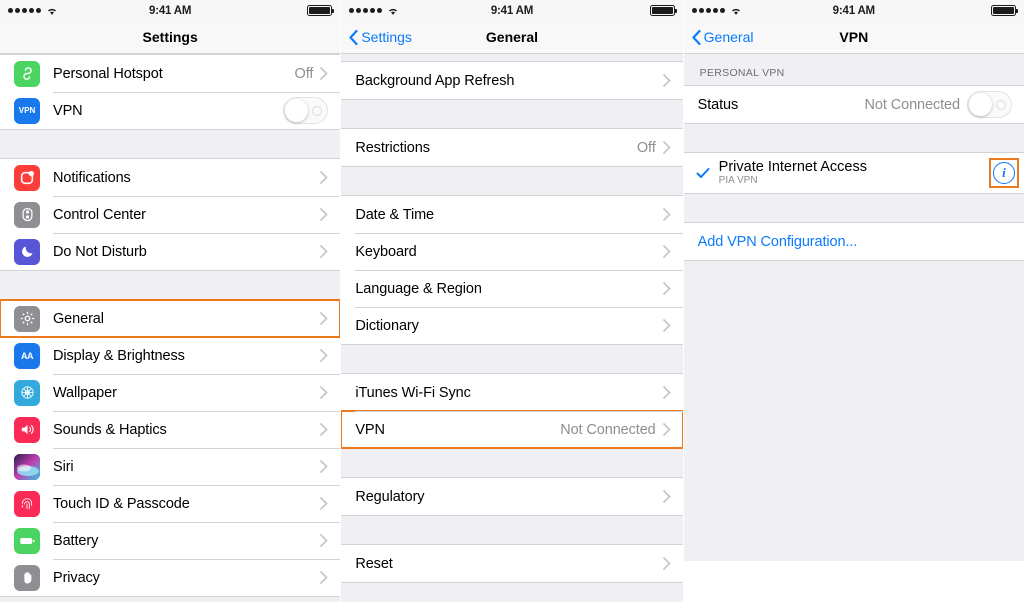  I want to click on privacy-hand-icon, so click(27, 577).